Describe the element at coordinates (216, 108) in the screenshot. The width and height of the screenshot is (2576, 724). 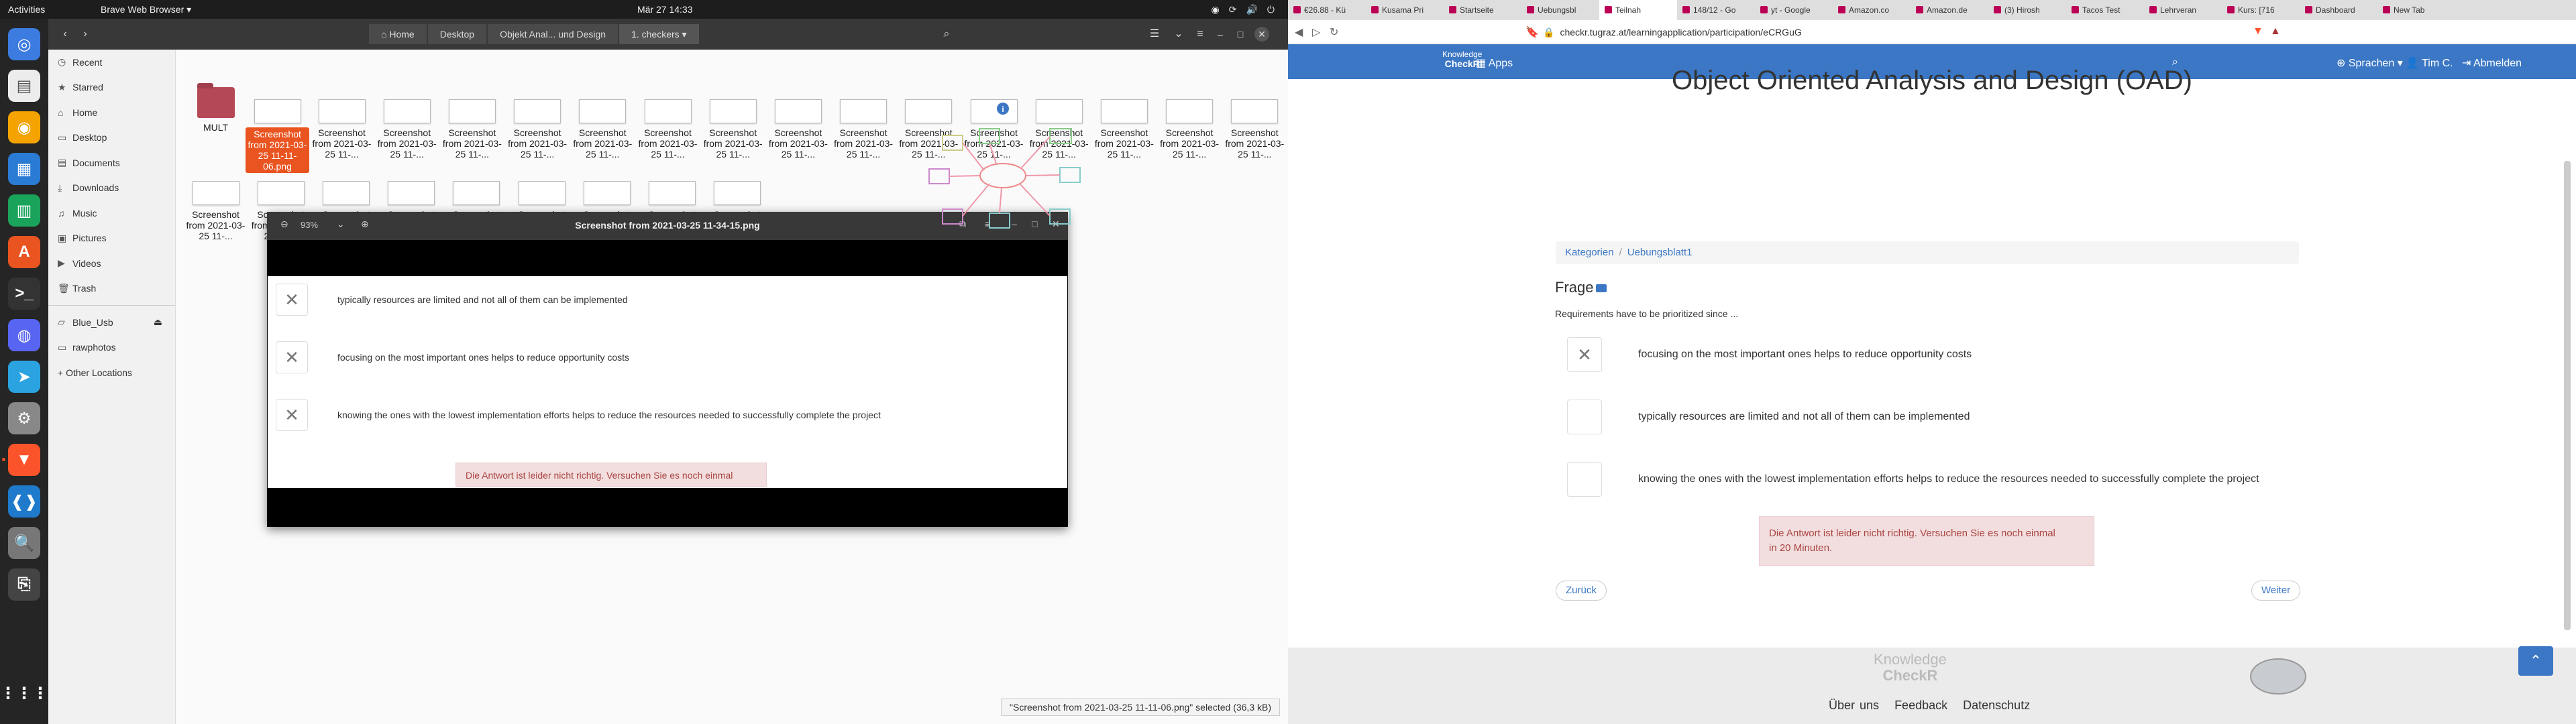
I see `folder-item: MULT` at that location.